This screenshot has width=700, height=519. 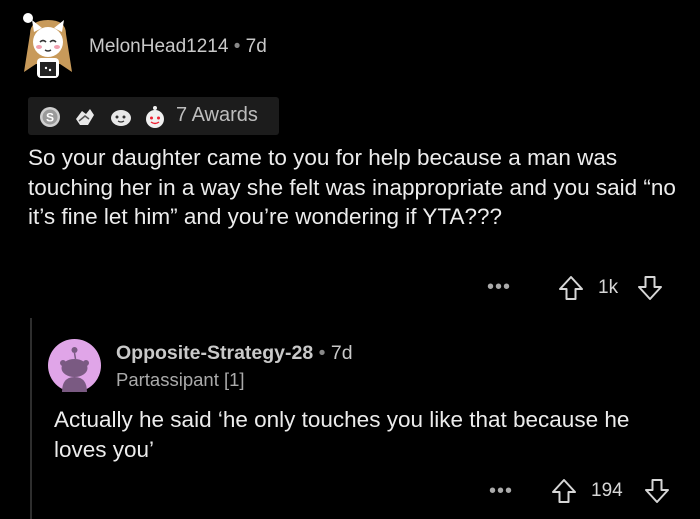 What do you see at coordinates (180, 379) in the screenshot?
I see `user-flair: Partassipant [1]` at bounding box center [180, 379].